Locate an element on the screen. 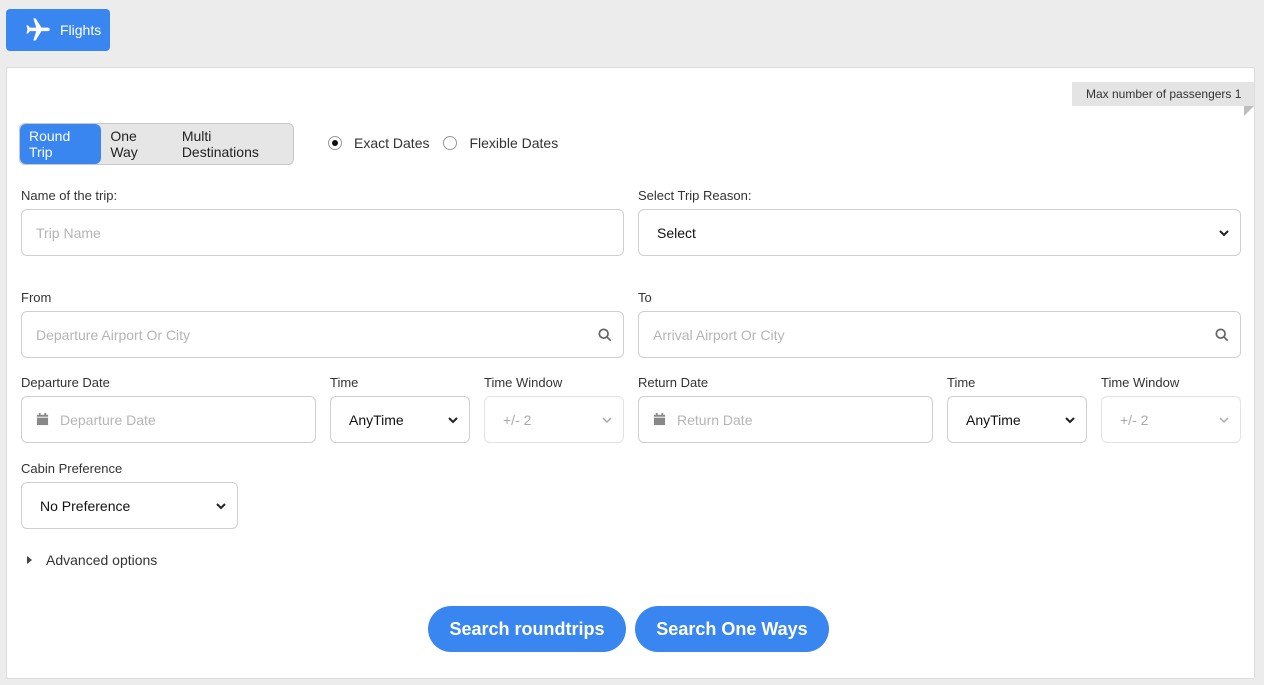 The height and width of the screenshot is (685, 1264). flexible-dates-label: Flexible Dates is located at coordinates (514, 143).